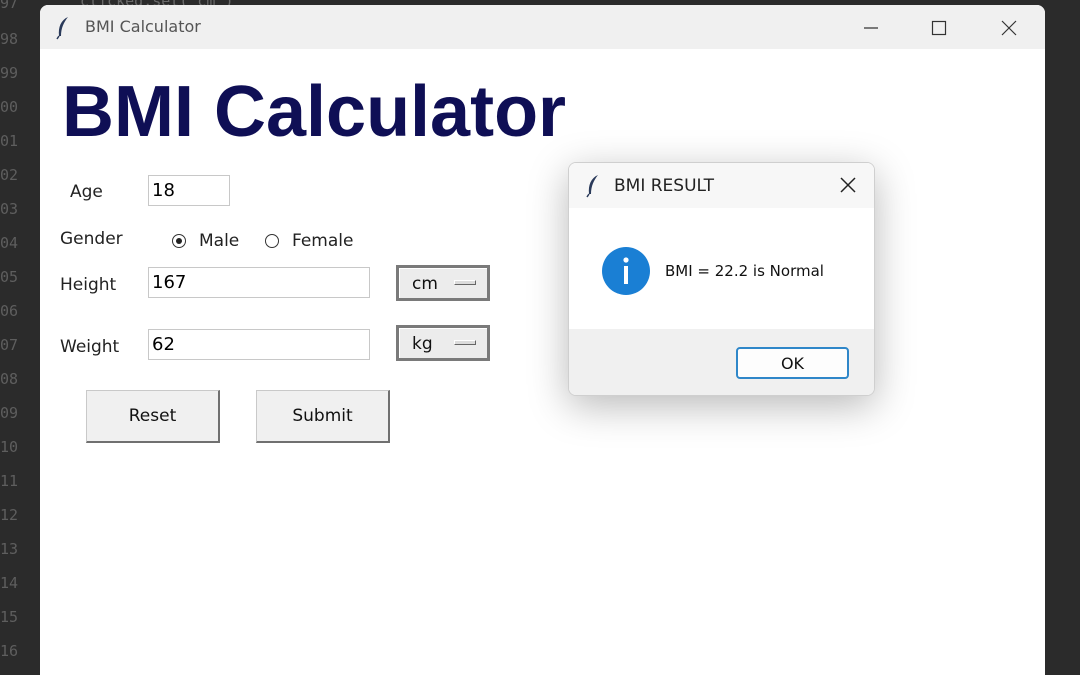 The image size is (1080, 675). What do you see at coordinates (9, 39) in the screenshot?
I see `line-number: 98` at bounding box center [9, 39].